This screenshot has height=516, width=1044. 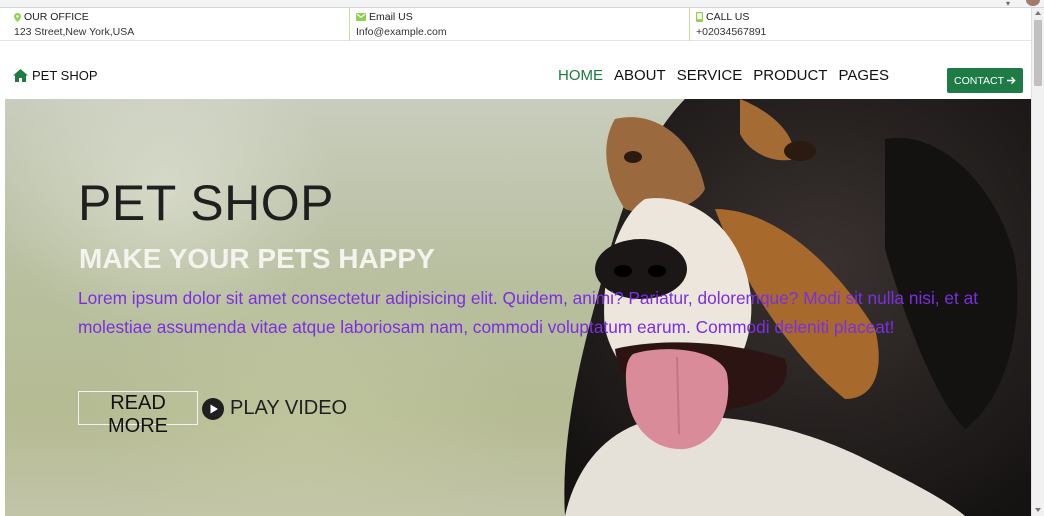 I want to click on scroll-down-icon, so click(x=1038, y=510).